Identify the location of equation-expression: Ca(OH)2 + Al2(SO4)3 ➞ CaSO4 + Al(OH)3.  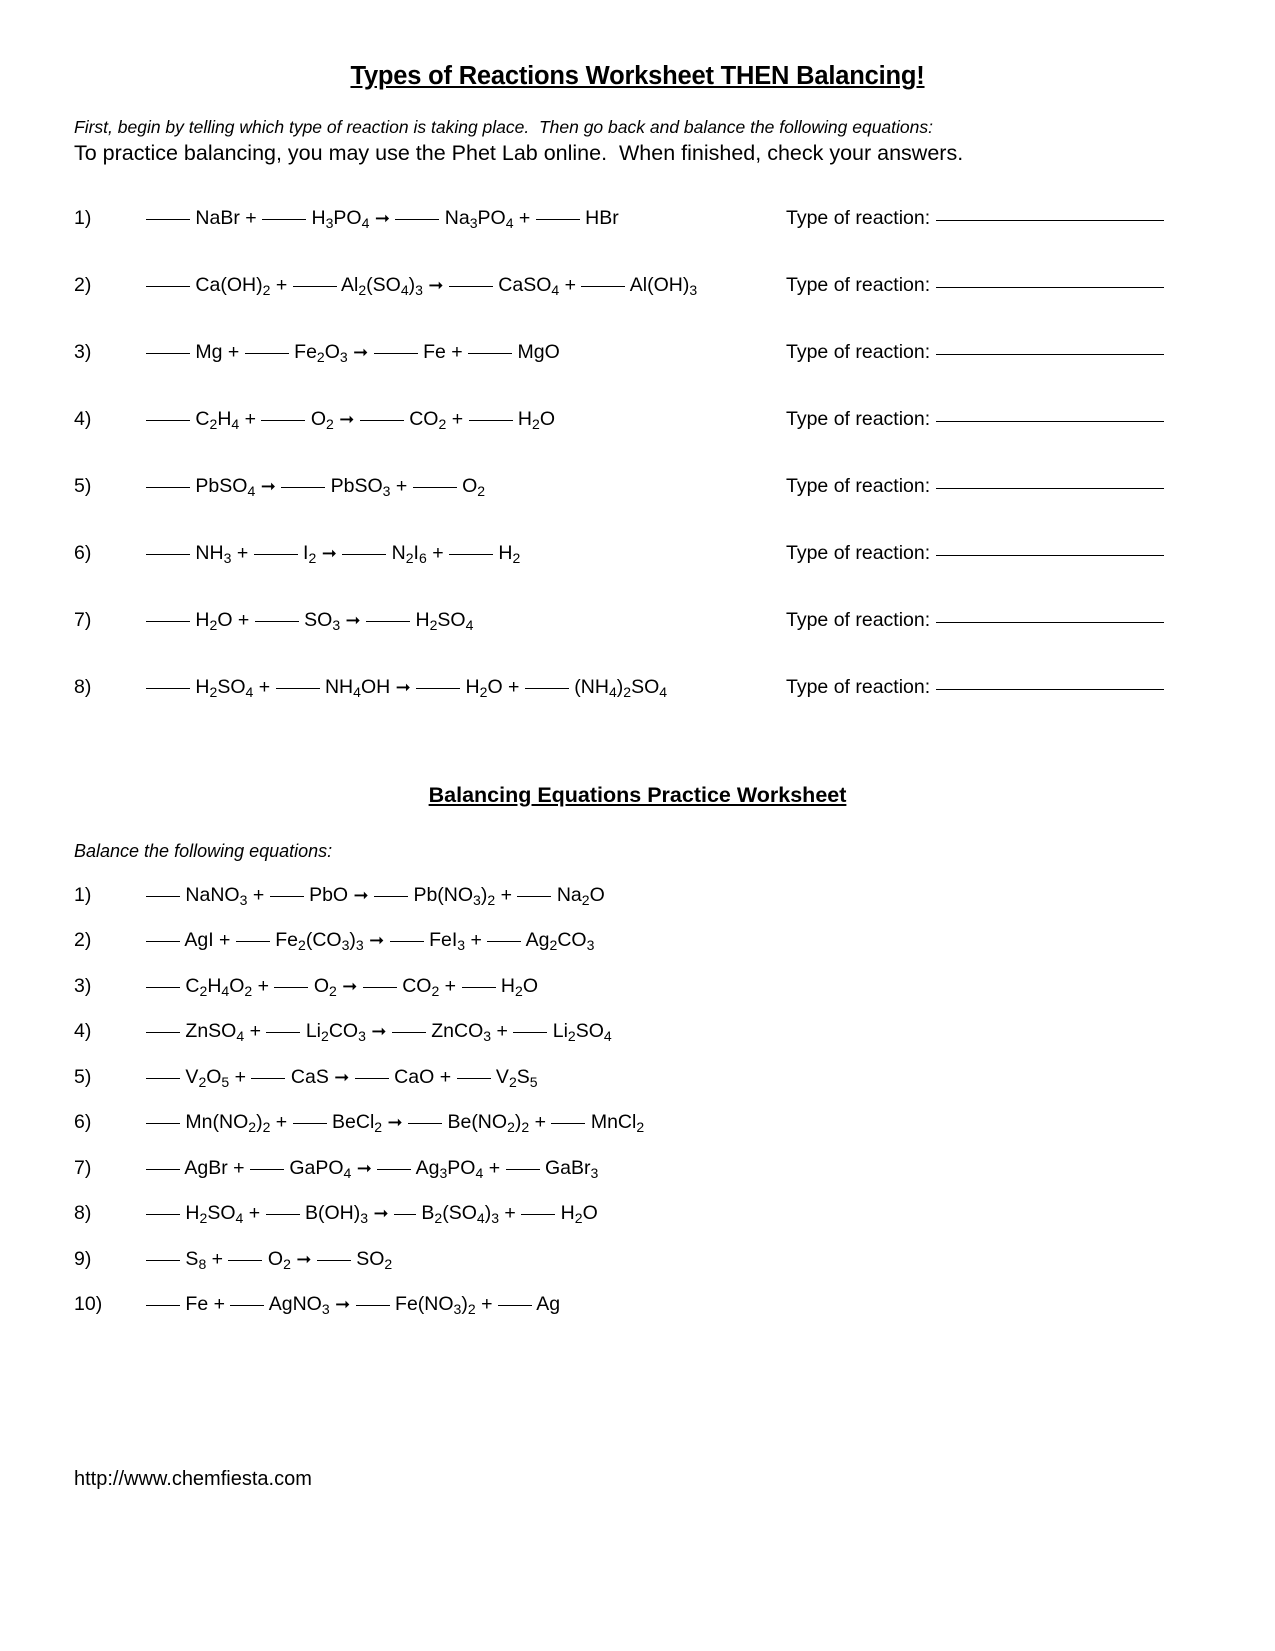
(466, 286).